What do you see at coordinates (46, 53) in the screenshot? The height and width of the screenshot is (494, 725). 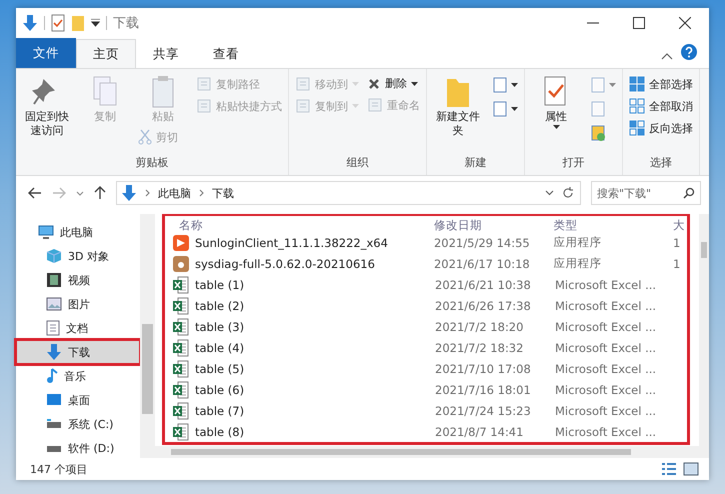 I see `file-tab: 文件` at bounding box center [46, 53].